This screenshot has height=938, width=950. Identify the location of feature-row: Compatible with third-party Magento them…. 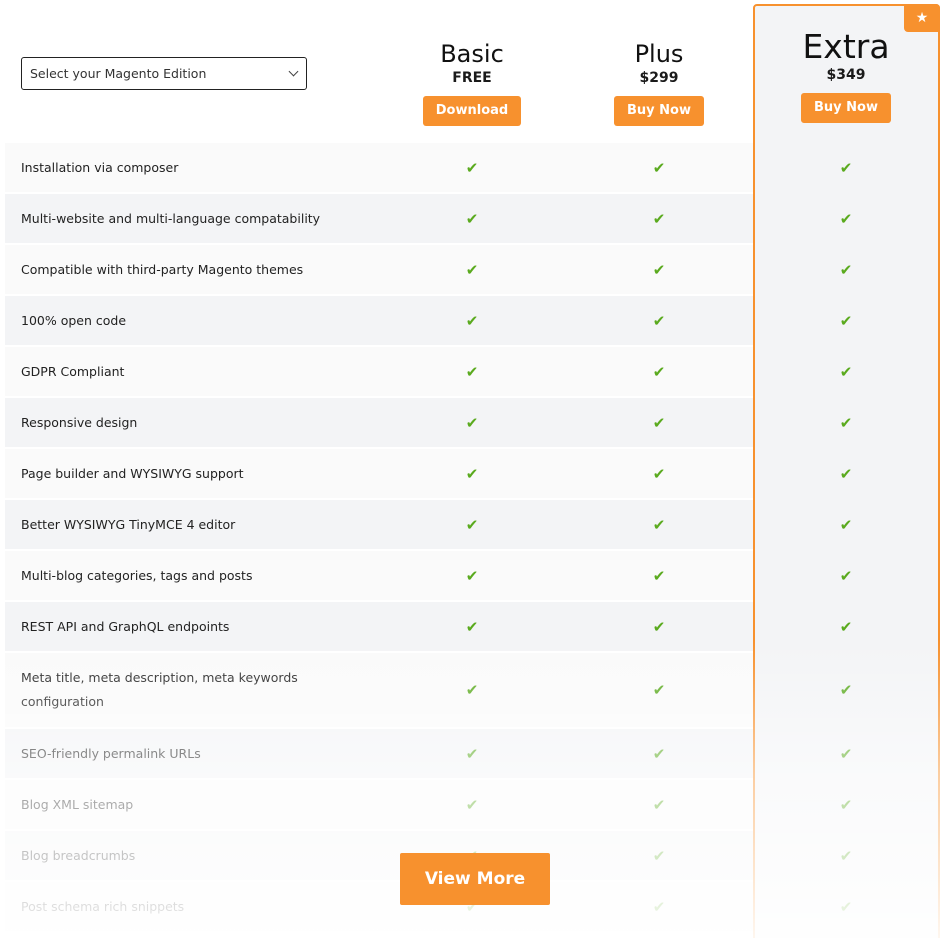
(428, 269).